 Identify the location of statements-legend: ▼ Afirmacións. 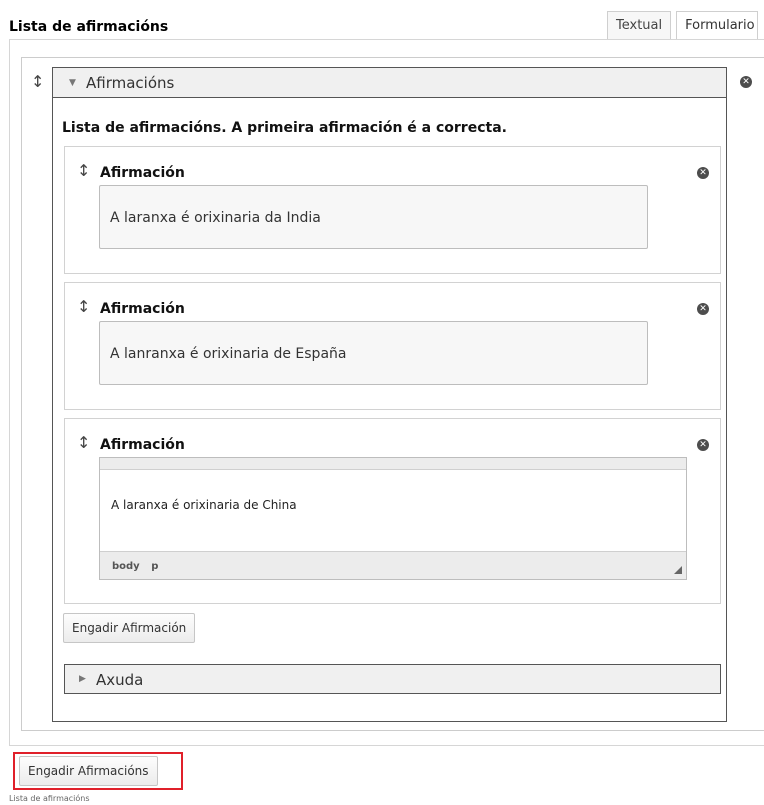
(389, 83).